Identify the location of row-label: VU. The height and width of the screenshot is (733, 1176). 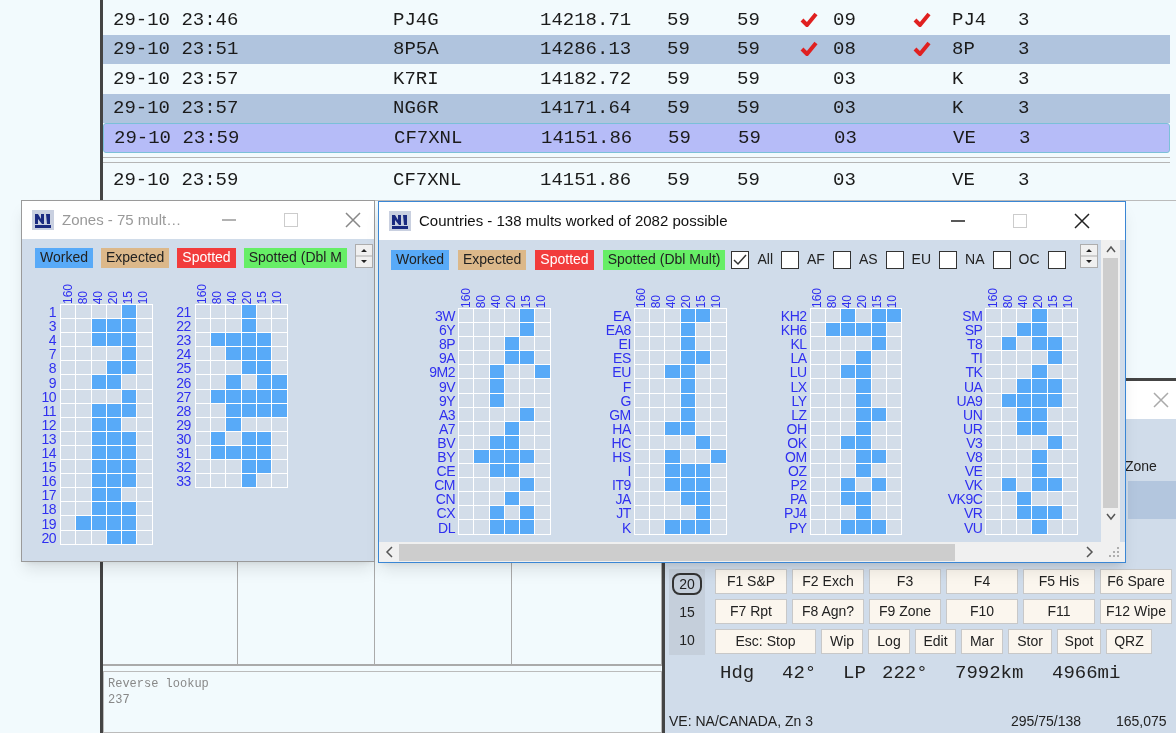
(972, 527).